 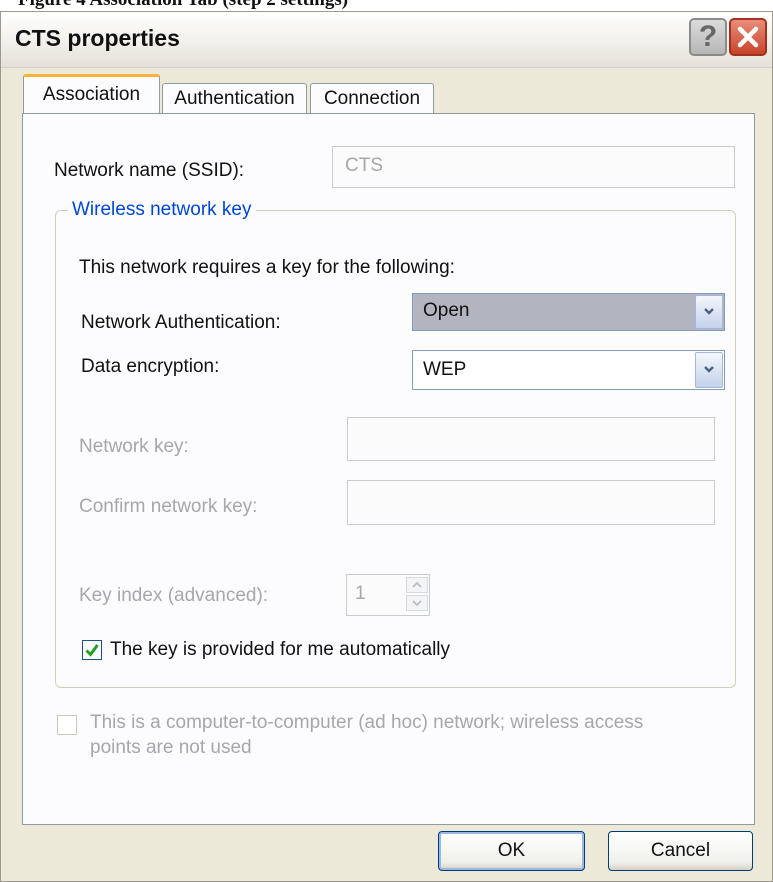 I want to click on help-icon: ?, so click(x=708, y=36).